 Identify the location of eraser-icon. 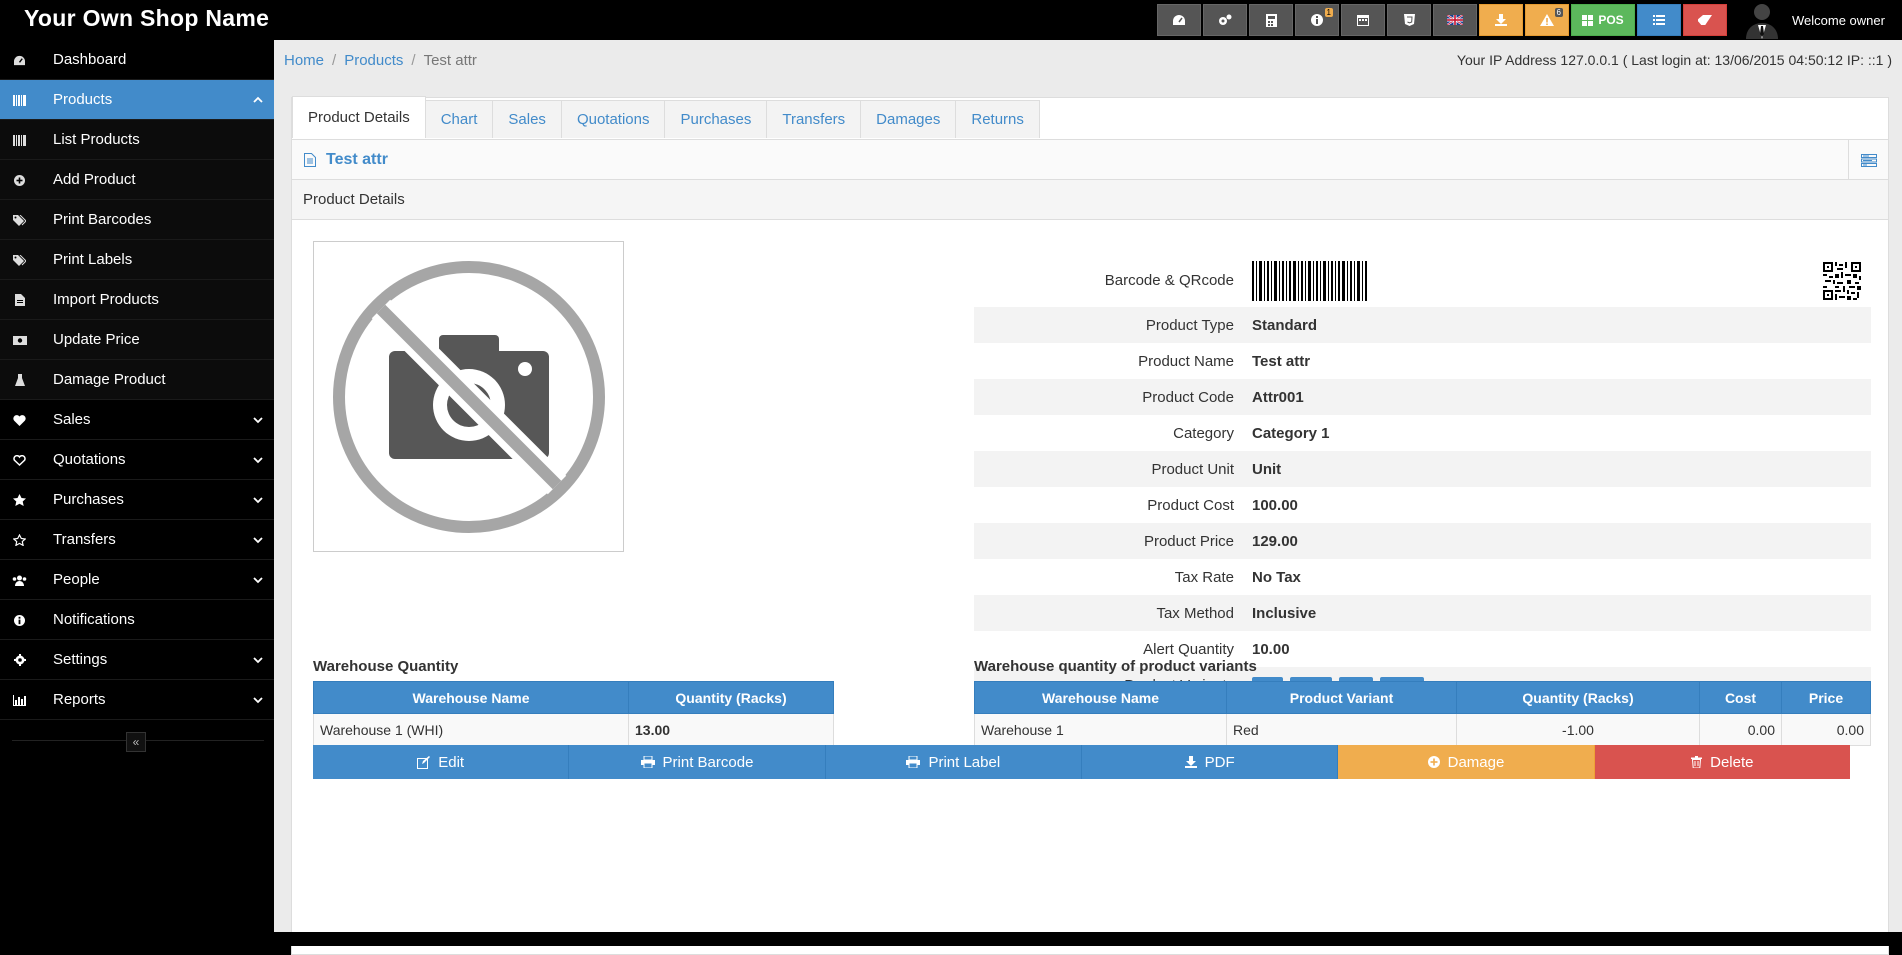
(1705, 20).